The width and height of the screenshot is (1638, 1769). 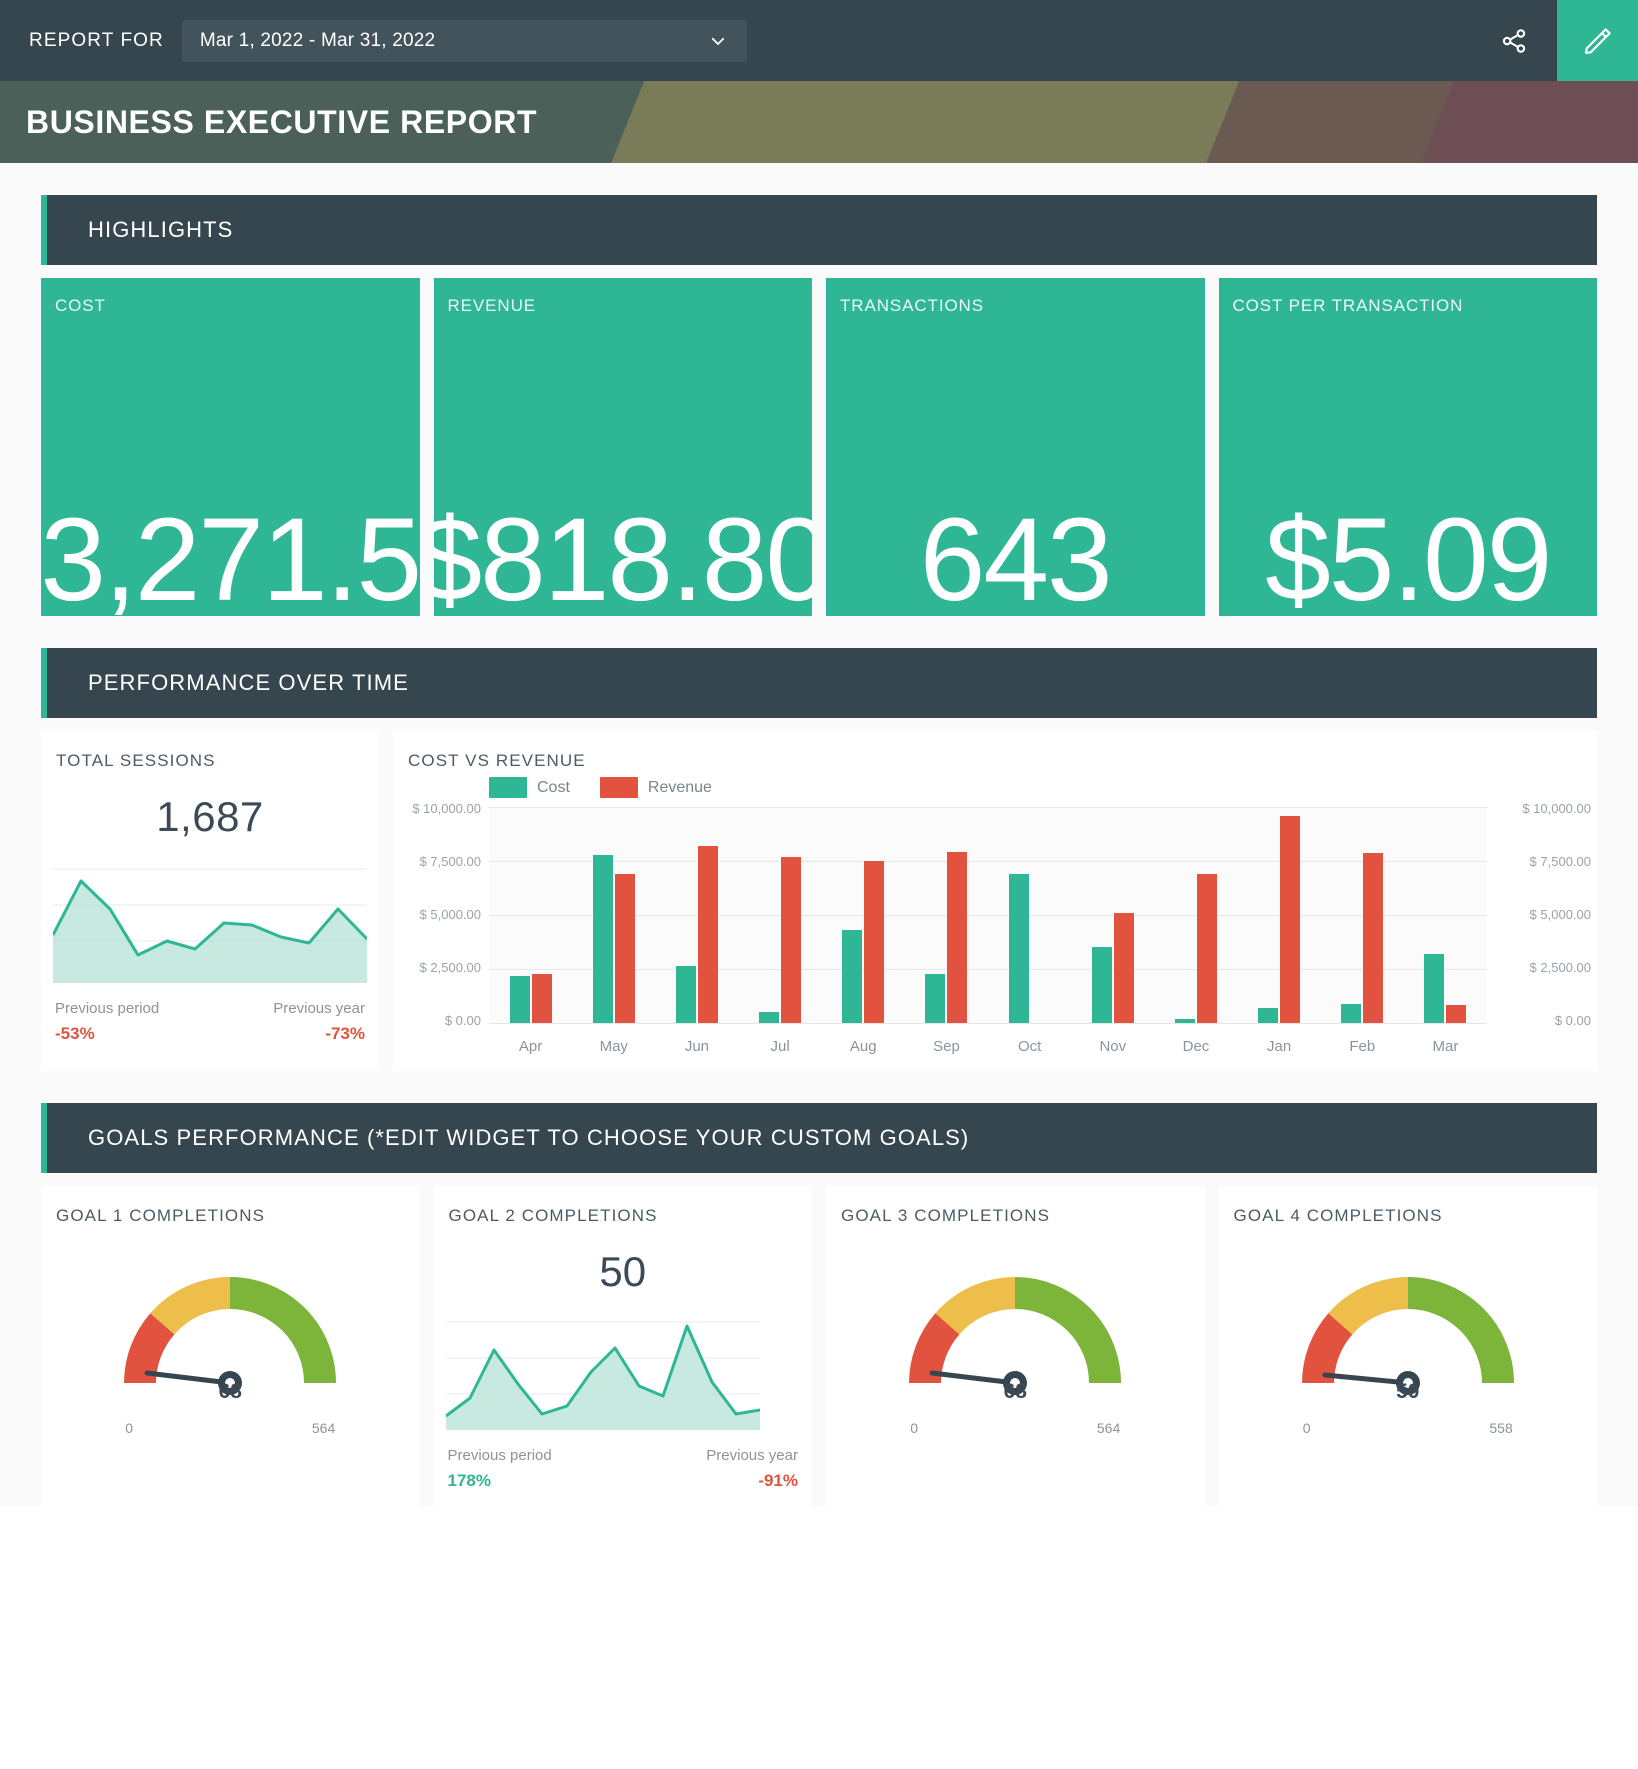 I want to click on y-axis-left-tick-10000: $ 10,000.00, so click(x=446, y=808).